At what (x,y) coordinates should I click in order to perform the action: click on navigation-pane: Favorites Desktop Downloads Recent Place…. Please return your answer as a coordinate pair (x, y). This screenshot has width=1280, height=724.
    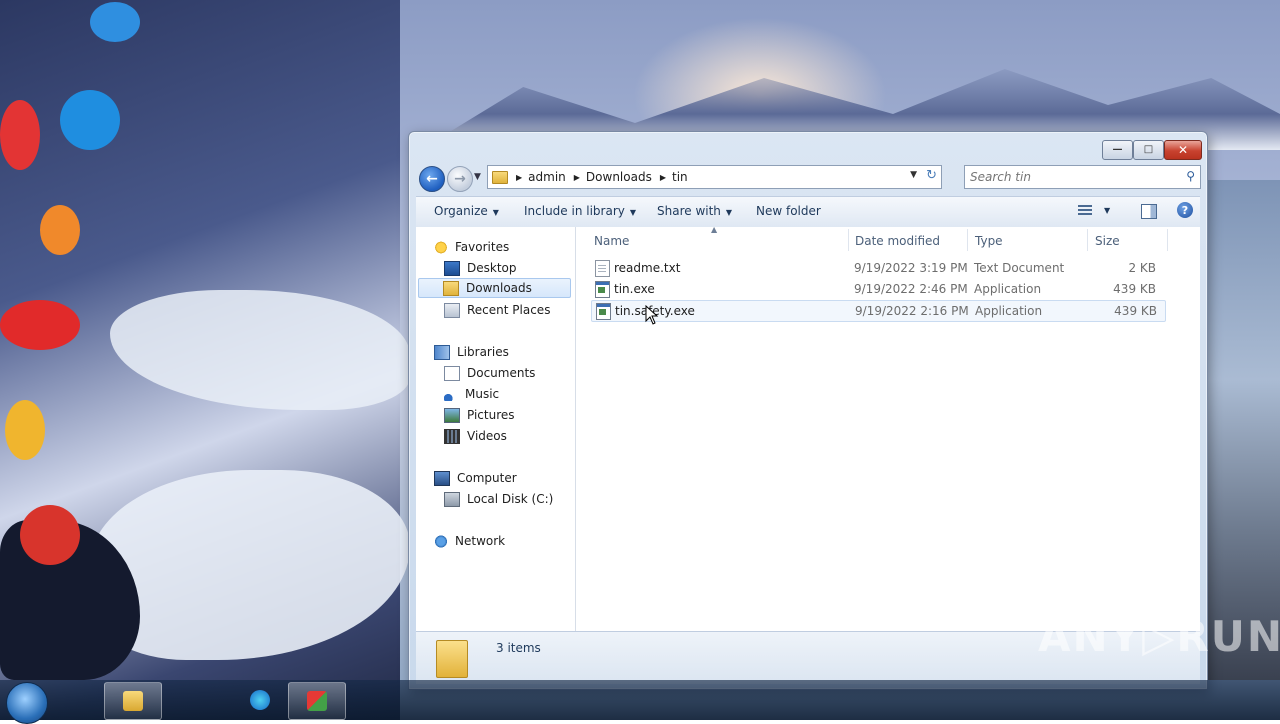
    Looking at the image, I should click on (496, 429).